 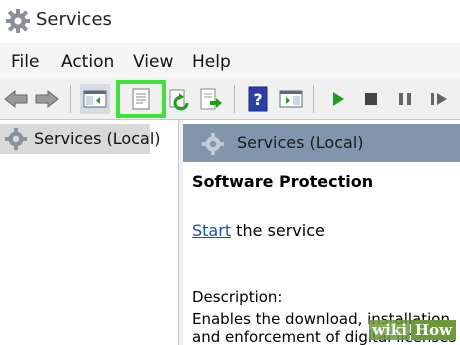 What do you see at coordinates (389, 330) in the screenshot?
I see `watermark-wiki: wiki` at bounding box center [389, 330].